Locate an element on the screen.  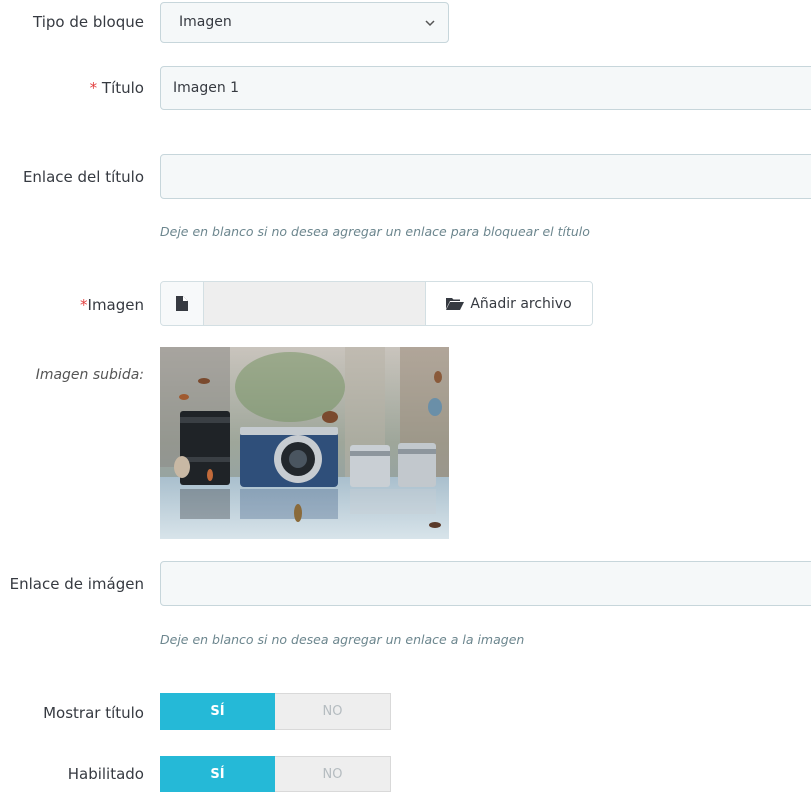
show-title-toggle: SÍ NO is located at coordinates (275, 711).